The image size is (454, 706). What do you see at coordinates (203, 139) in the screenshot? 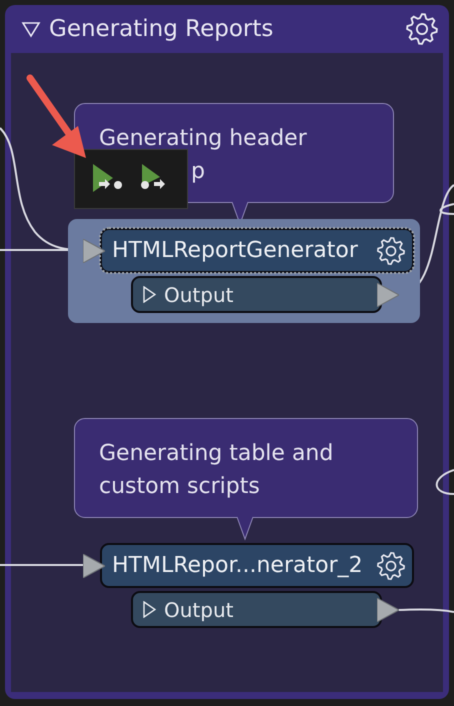
I see `annotation-text: Generating header` at bounding box center [203, 139].